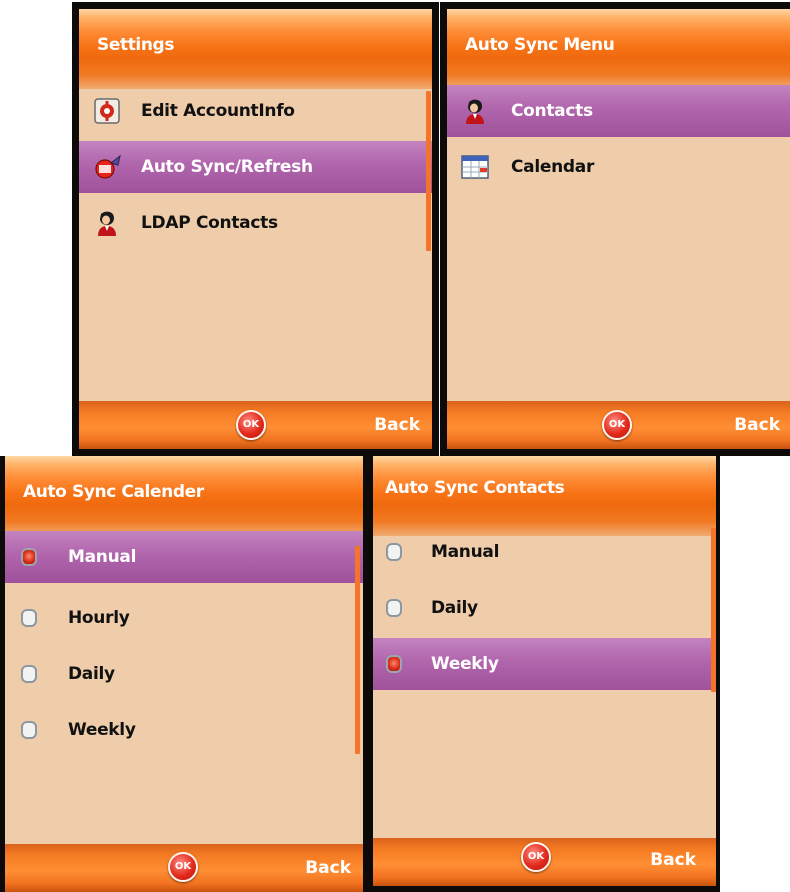  Describe the element at coordinates (227, 167) in the screenshot. I see `menu-item-label: Auto Sync/Refresh` at that location.